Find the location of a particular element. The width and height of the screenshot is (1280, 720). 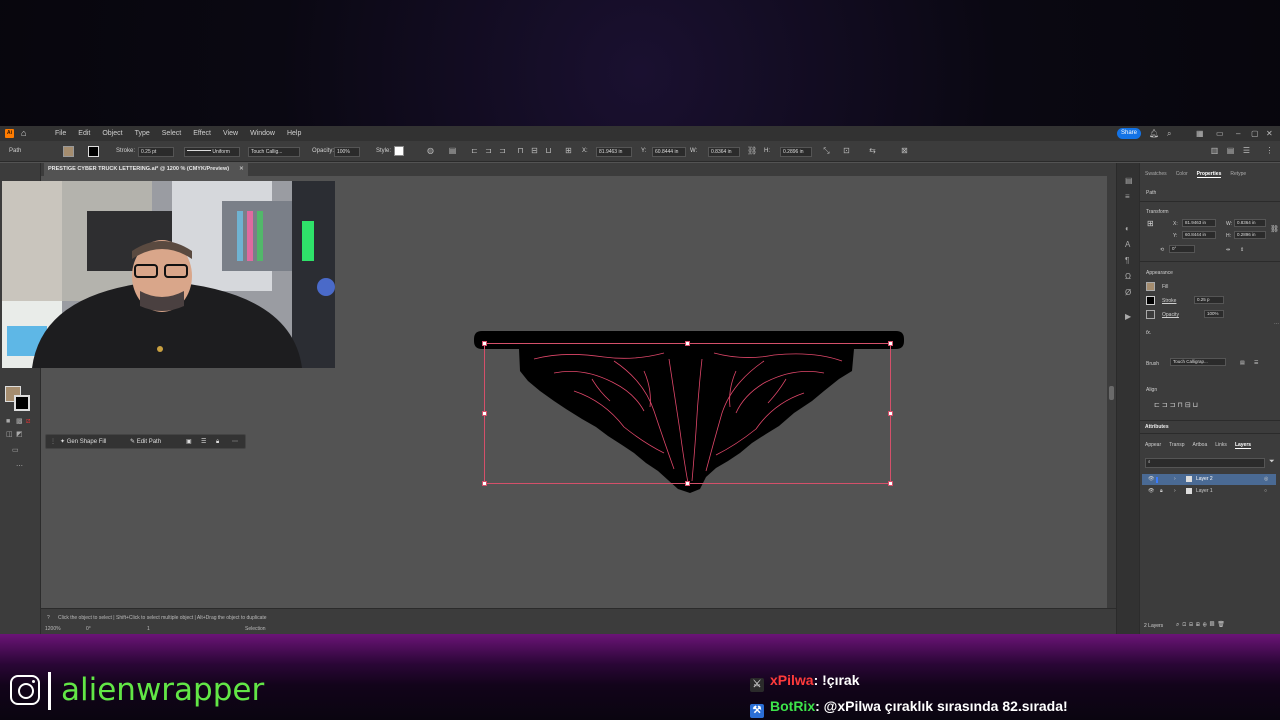

recolor-icon: ◍ is located at coordinates (430, 151).